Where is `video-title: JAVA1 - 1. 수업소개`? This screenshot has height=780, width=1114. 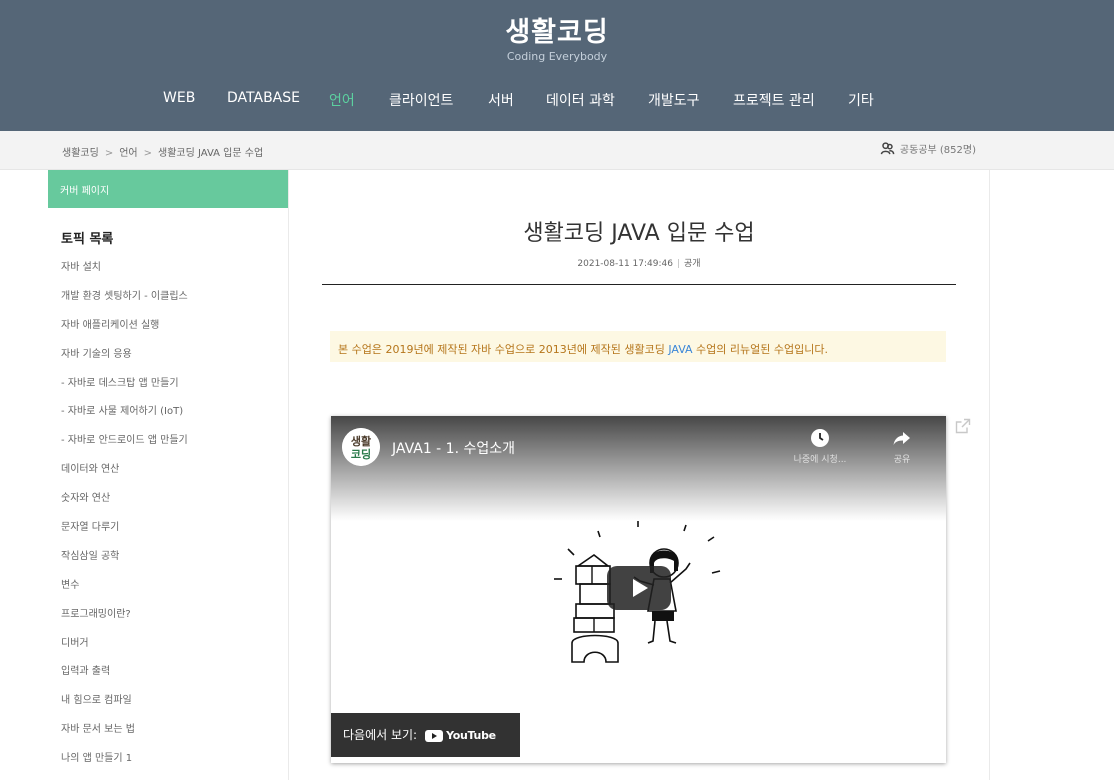 video-title: JAVA1 - 1. 수업소개 is located at coordinates (453, 448).